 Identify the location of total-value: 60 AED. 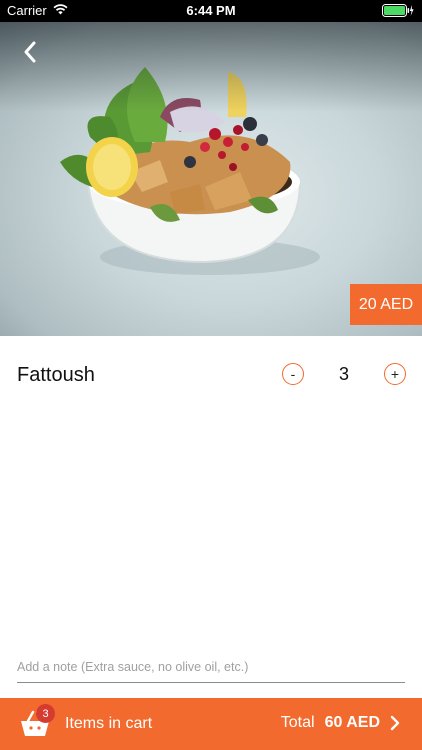
(352, 722).